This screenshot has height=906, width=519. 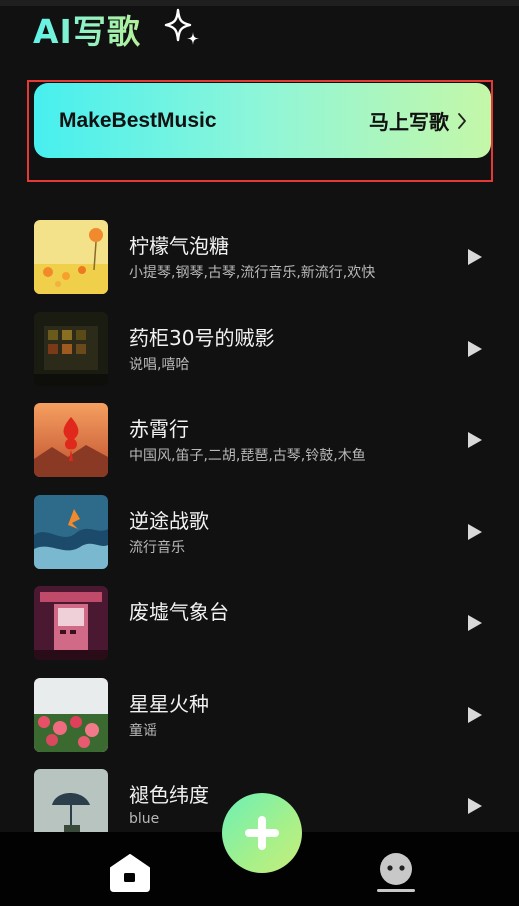 I want to click on robot-face-icon, so click(x=396, y=873).